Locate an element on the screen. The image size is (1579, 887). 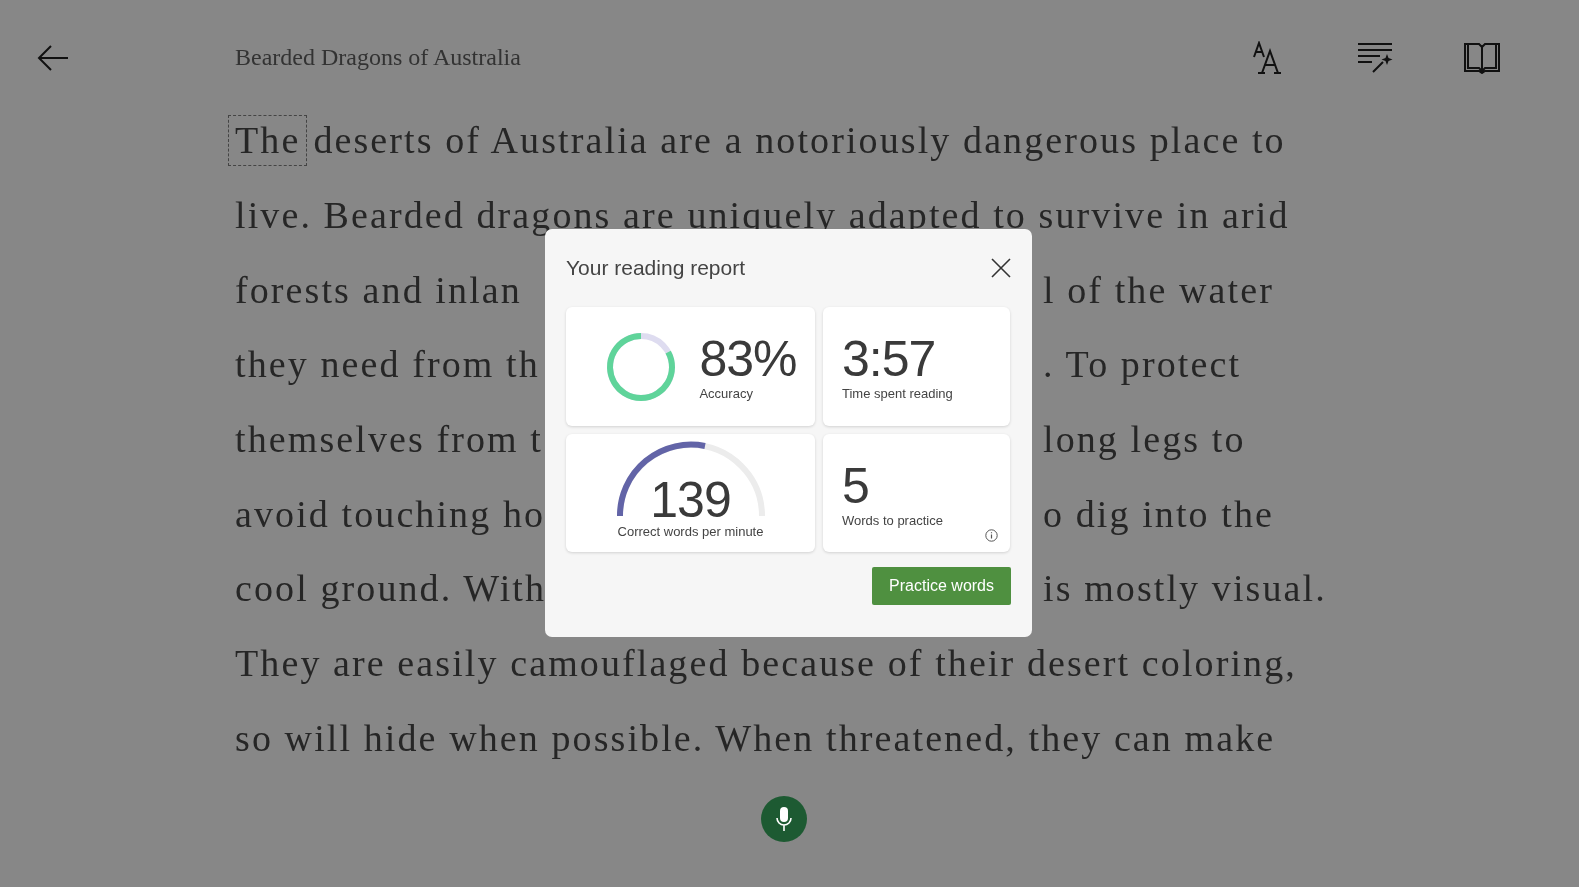
passage-text: they need from th is located at coordinates (387, 364).